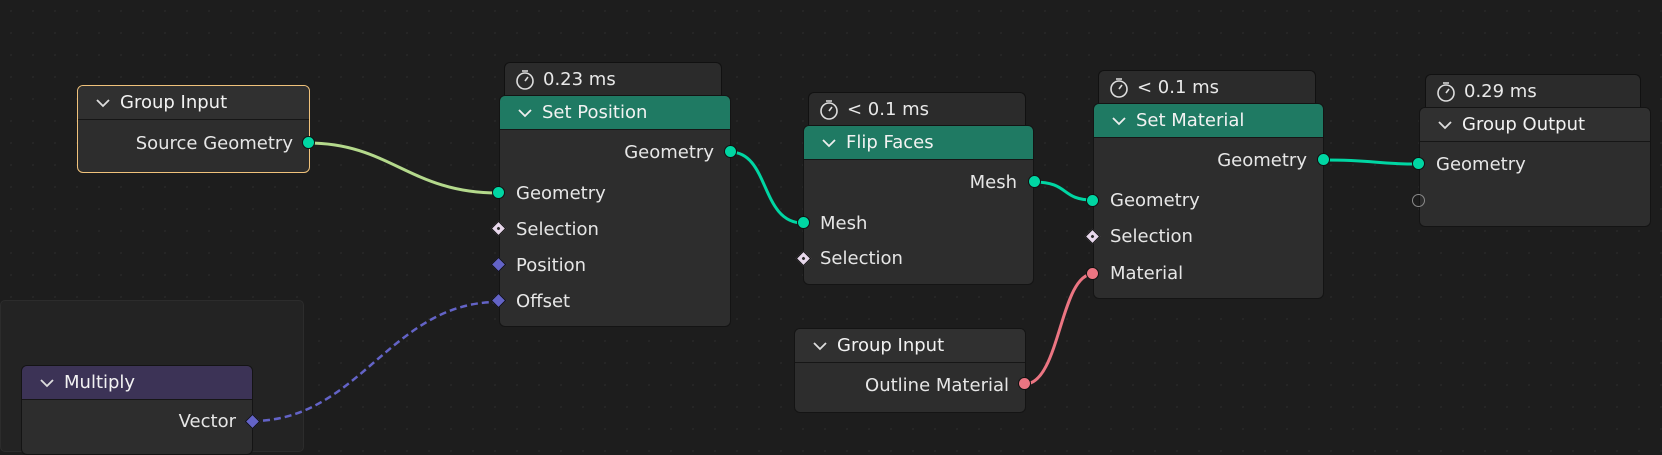 This screenshot has width=1662, height=455. What do you see at coordinates (1147, 273) in the screenshot?
I see `input-label: Material` at bounding box center [1147, 273].